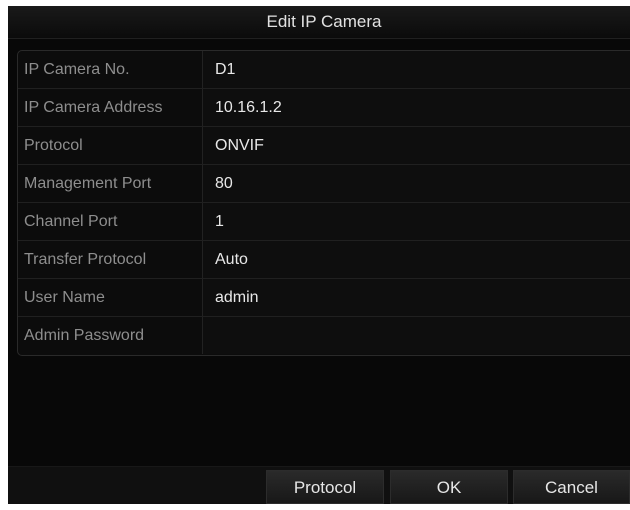  I want to click on transfer-protocol-dropdown: Auto ⌄, so click(416, 259).